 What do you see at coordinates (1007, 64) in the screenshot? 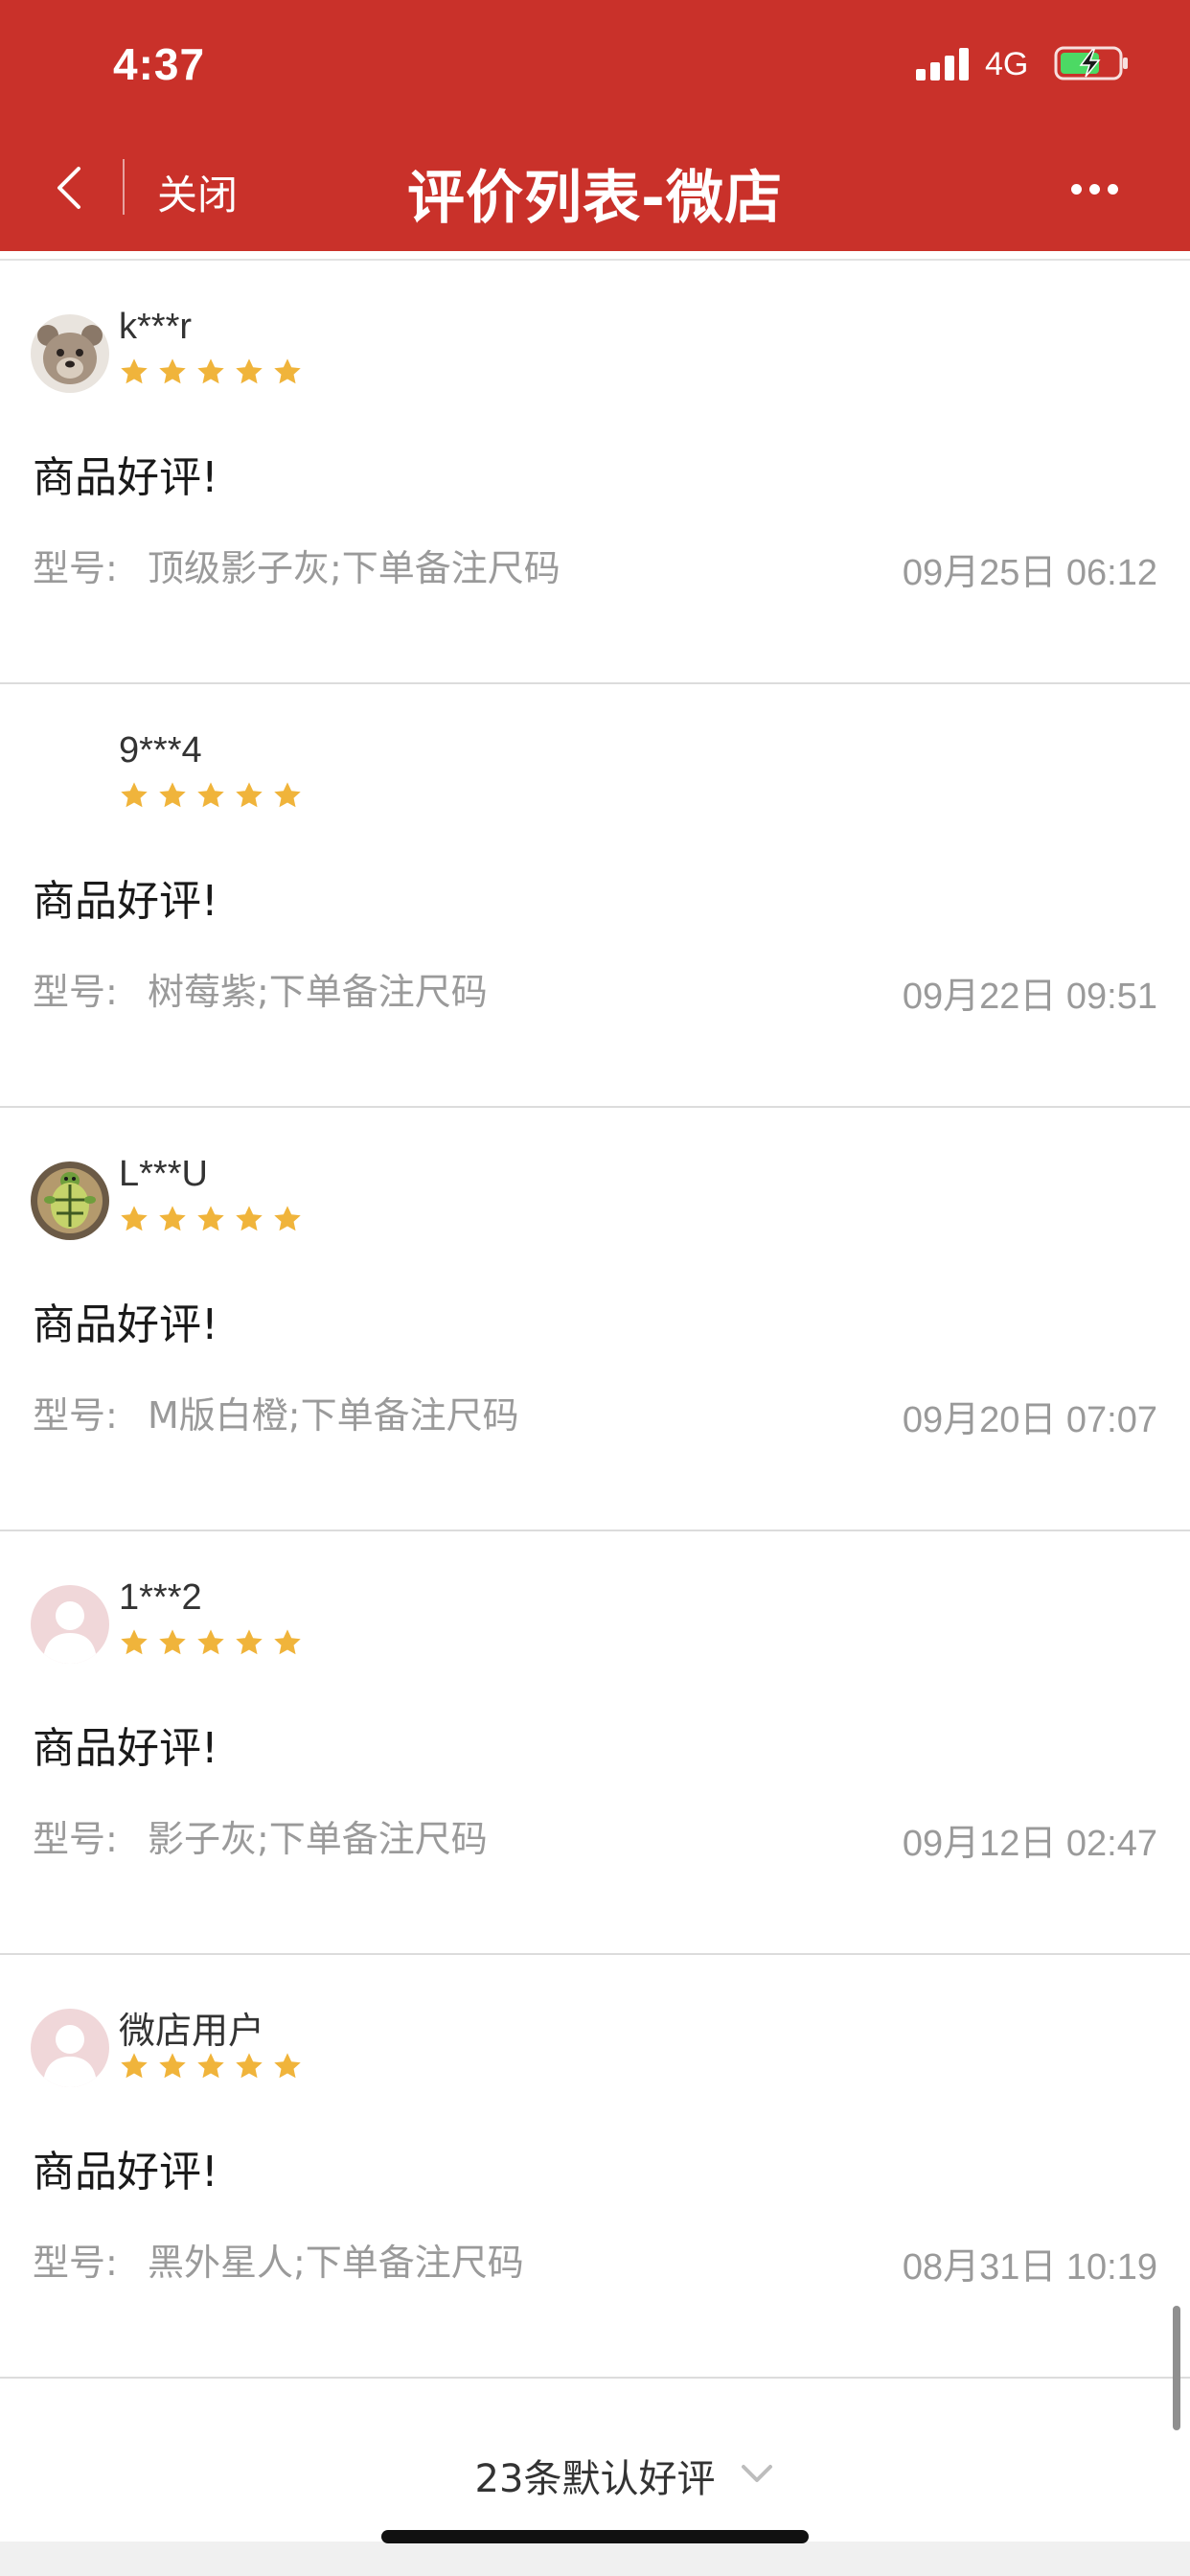
I see `network-label: 4G` at bounding box center [1007, 64].